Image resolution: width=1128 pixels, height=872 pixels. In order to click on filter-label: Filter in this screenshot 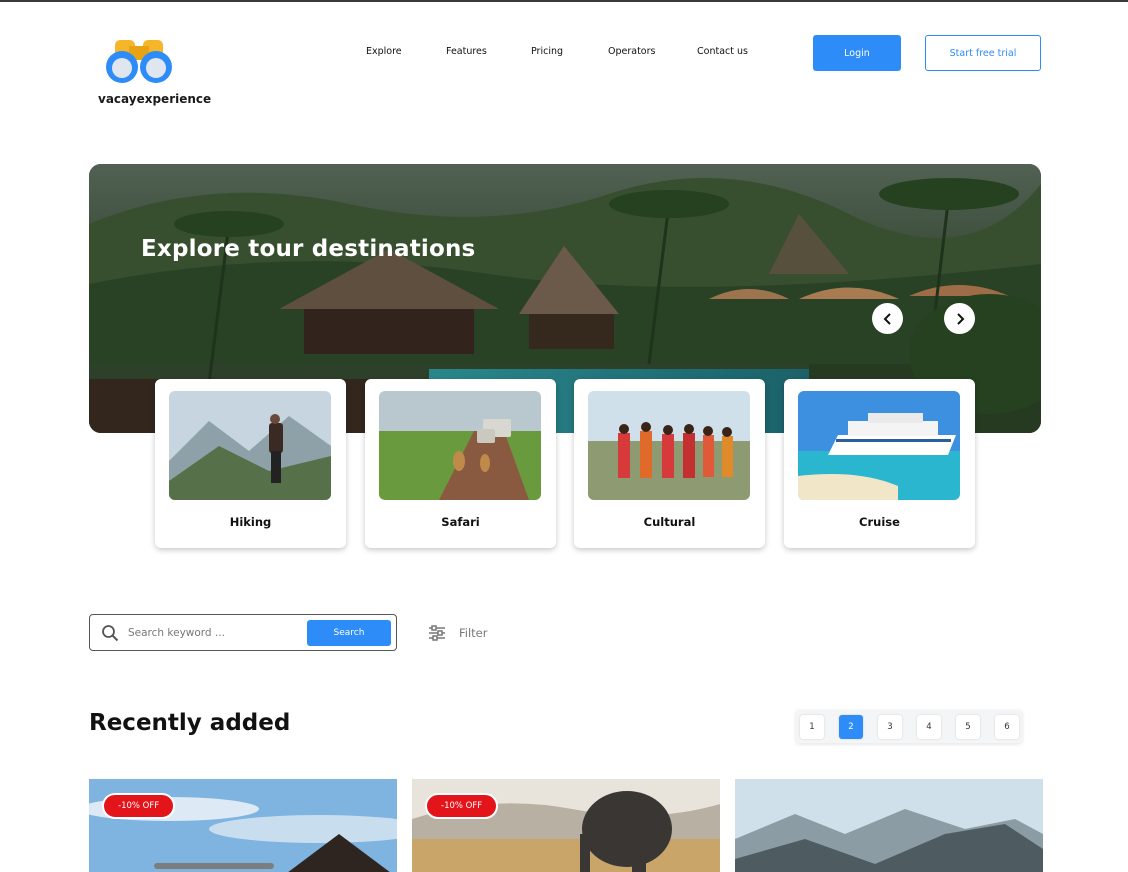, I will do `click(473, 633)`.